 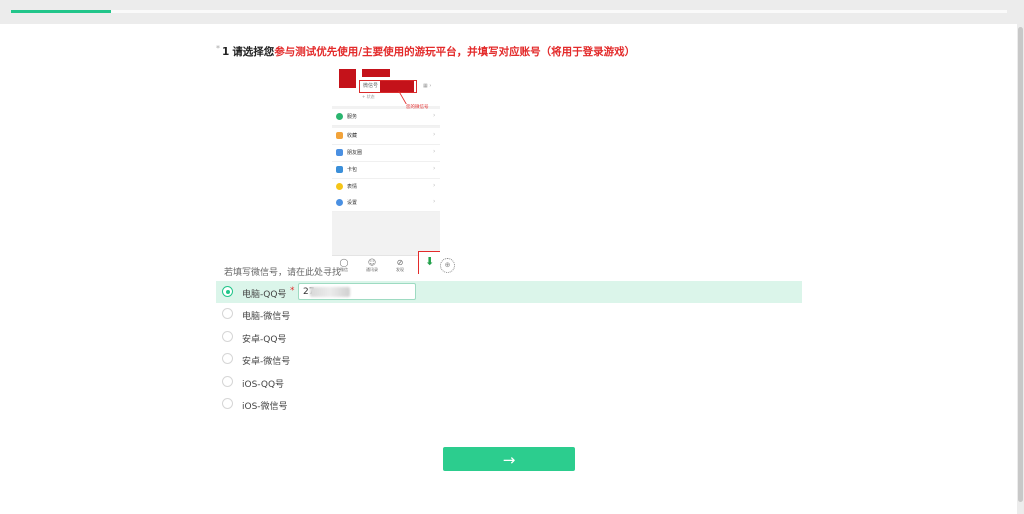 I want to click on contacts-icon: ☺, so click(x=372, y=262).